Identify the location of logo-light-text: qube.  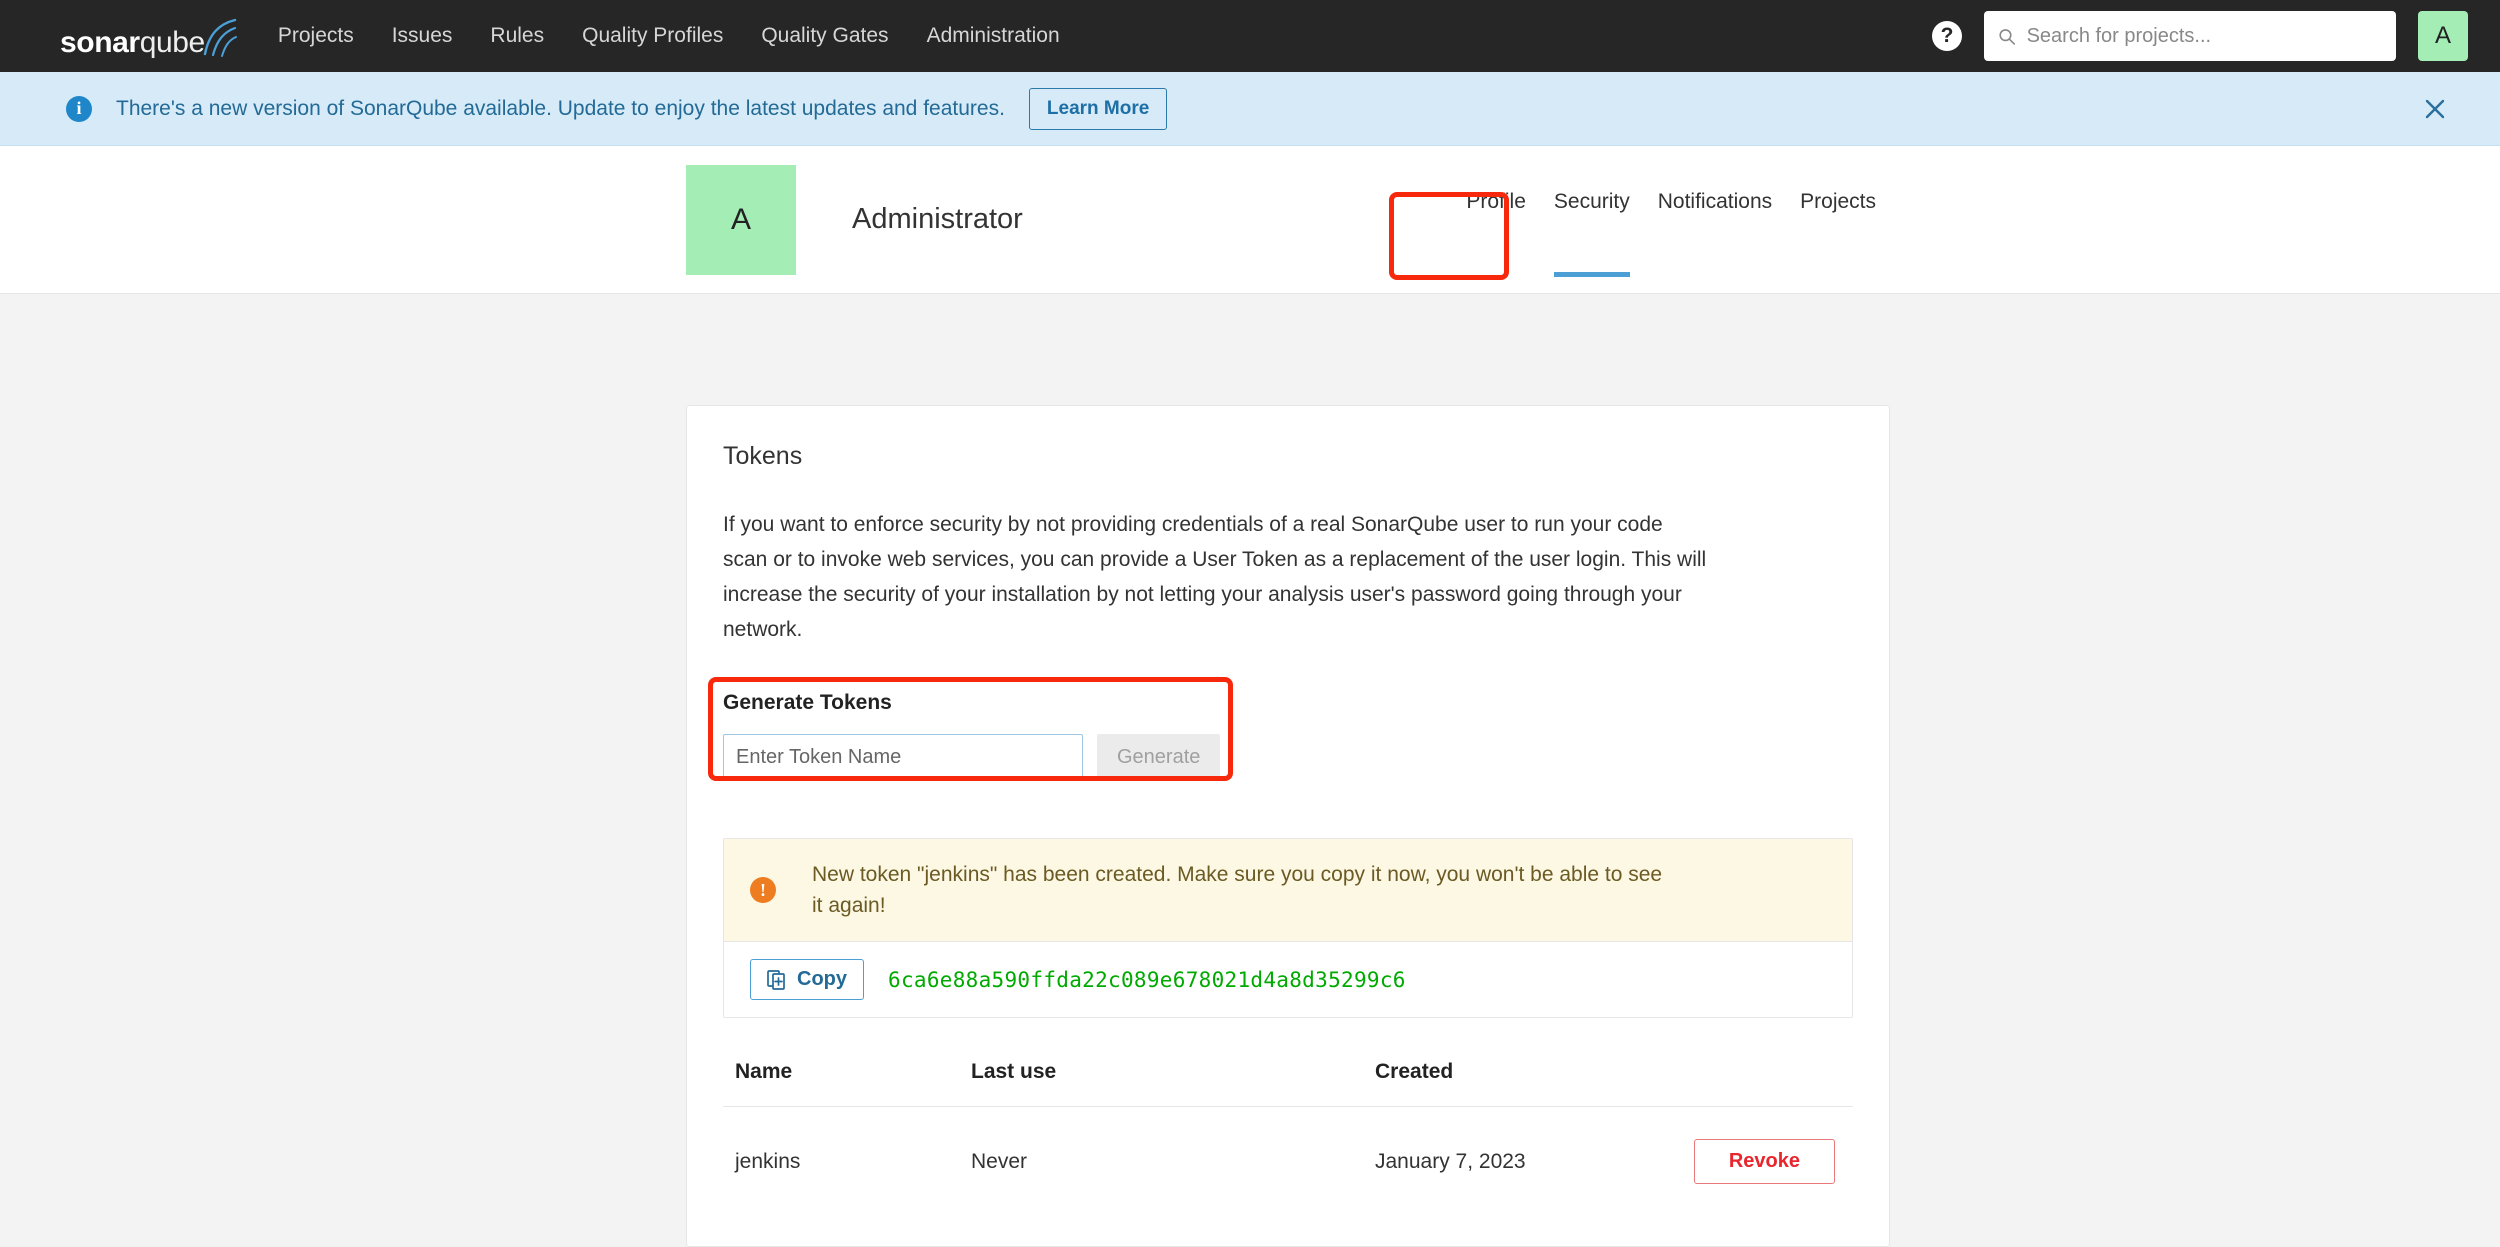
(172, 42).